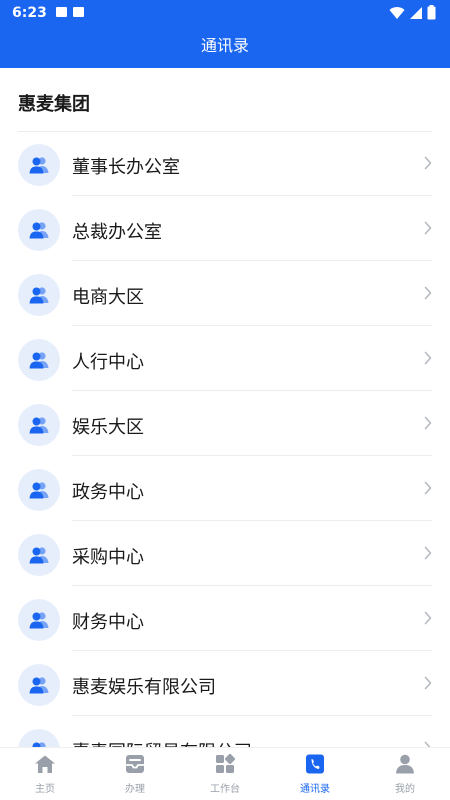 The image size is (450, 800). I want to click on tab-item: 工作台, so click(225, 774).